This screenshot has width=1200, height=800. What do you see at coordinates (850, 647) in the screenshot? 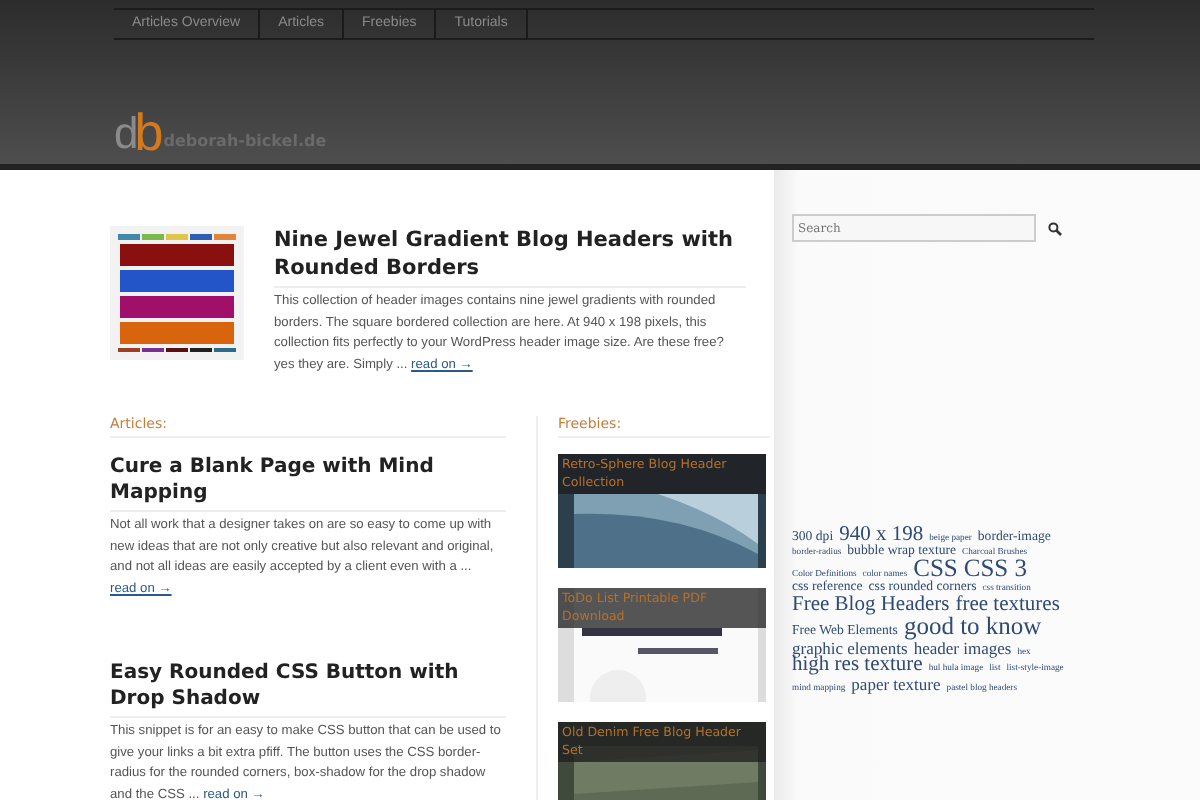
I see `tag-link: graphic elements` at bounding box center [850, 647].